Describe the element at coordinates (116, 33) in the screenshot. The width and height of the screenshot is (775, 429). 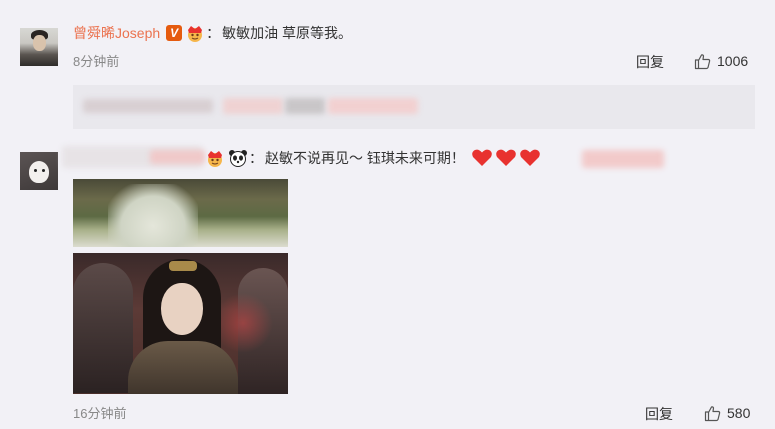
I see `username: 曾舜晞Joseph` at that location.